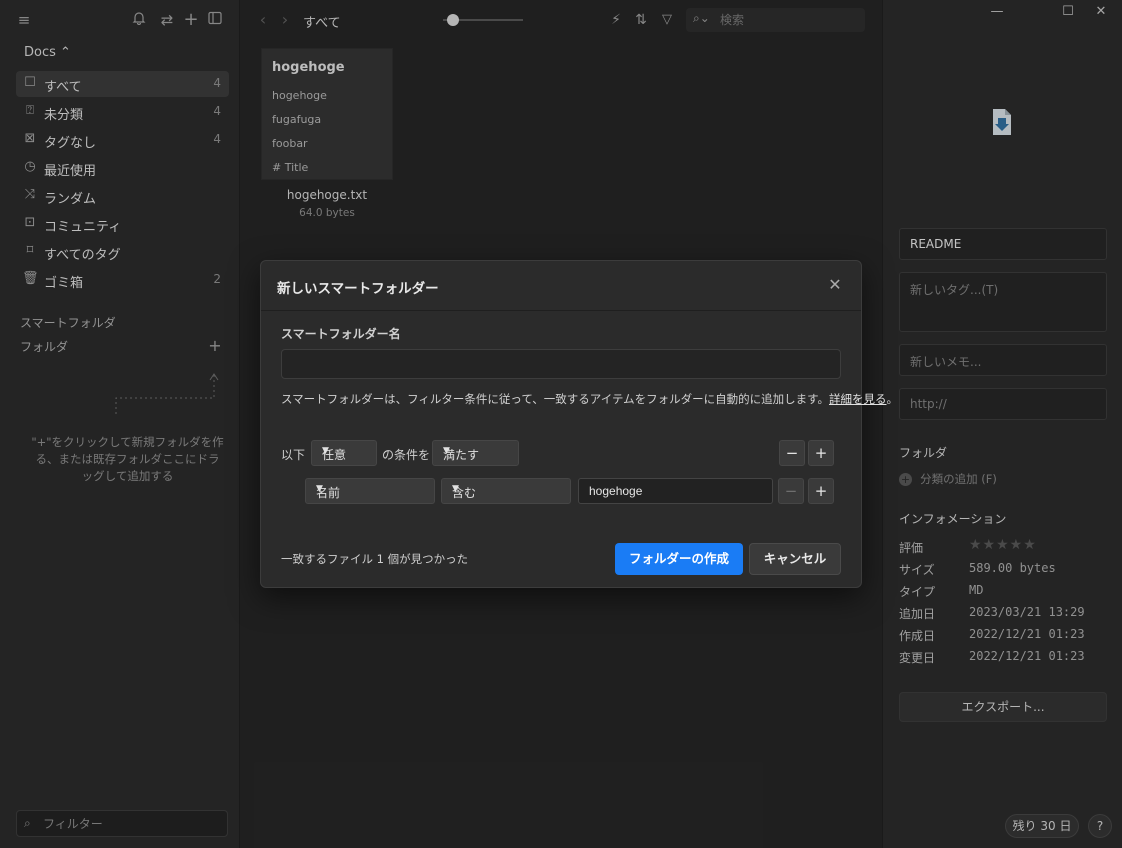  I want to click on rule-value-input, so click(675, 491).